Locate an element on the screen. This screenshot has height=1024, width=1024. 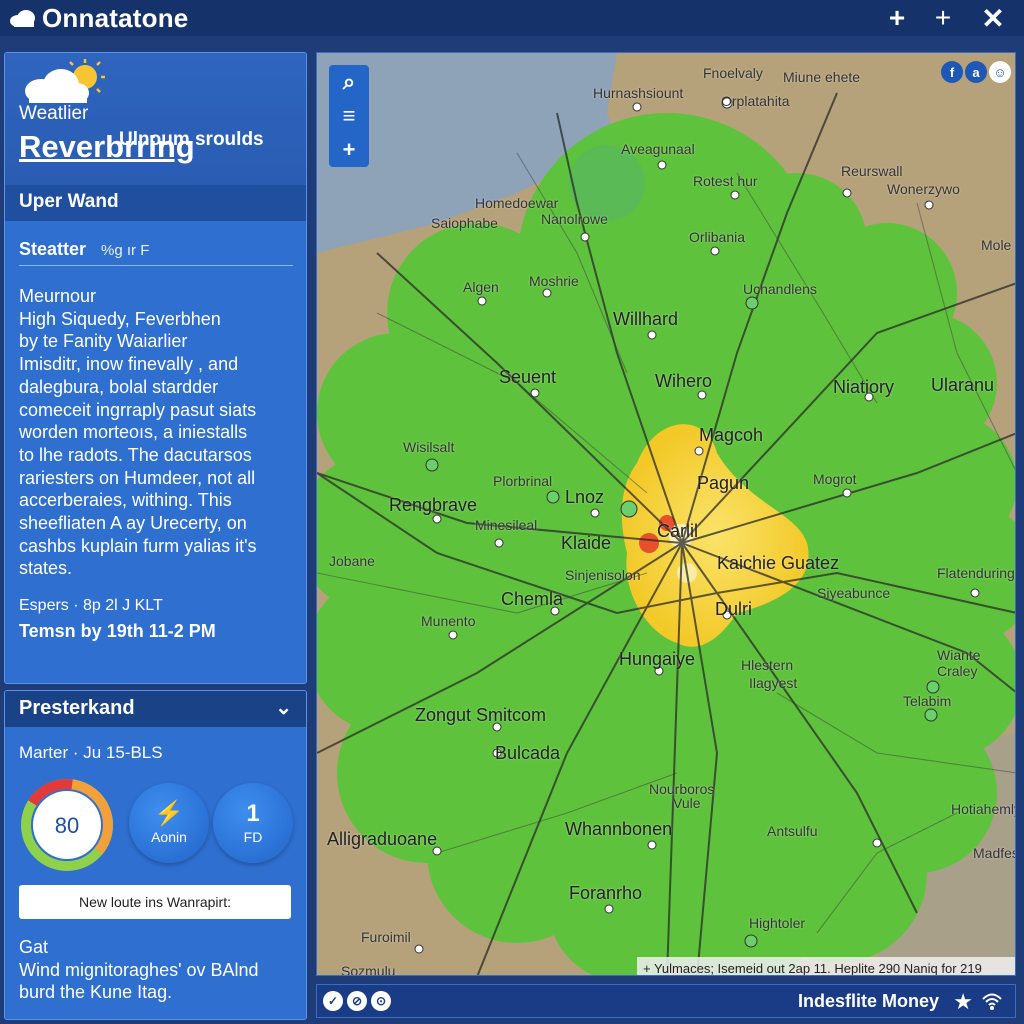
search-icon: ⌕ is located at coordinates (349, 82).